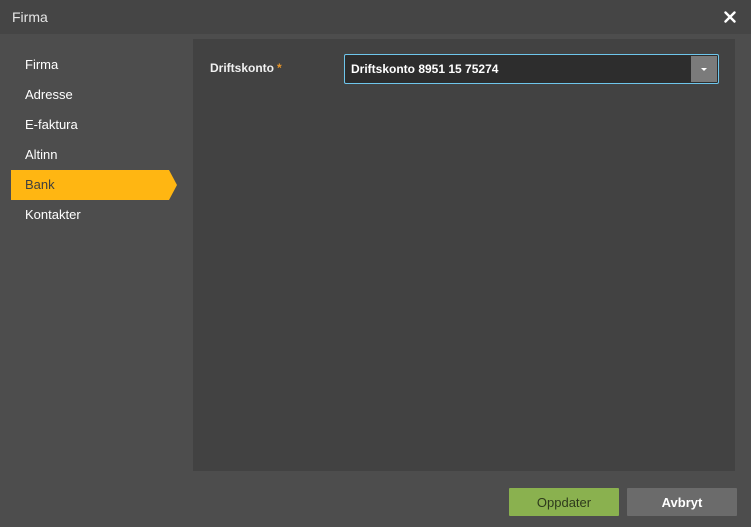  I want to click on driftskonto-label-text: Driftskonto, so click(242, 68).